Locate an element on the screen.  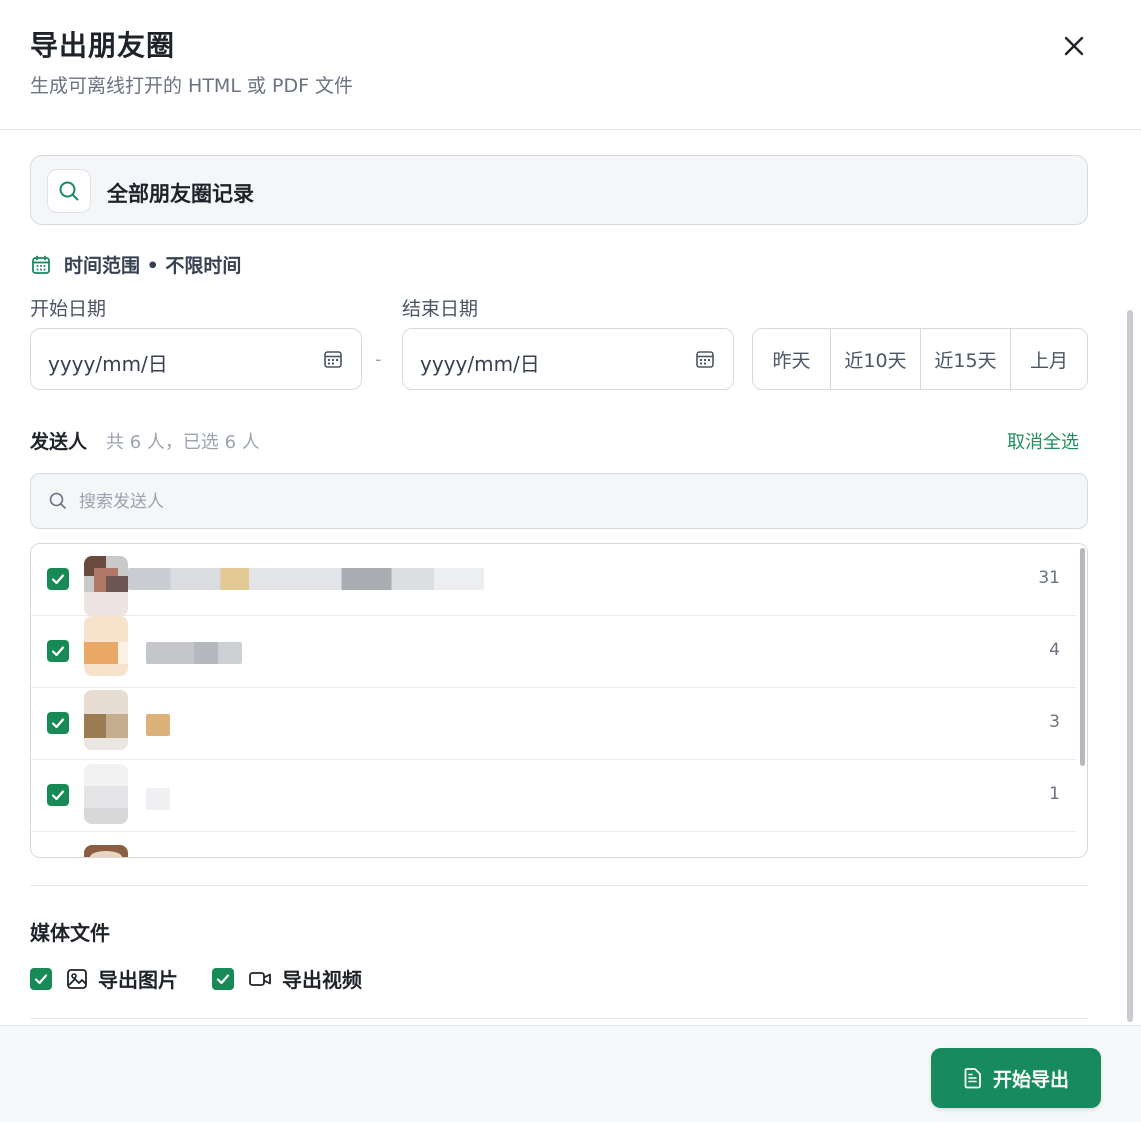
quick-range-15-days: 近15天 is located at coordinates (966, 359).